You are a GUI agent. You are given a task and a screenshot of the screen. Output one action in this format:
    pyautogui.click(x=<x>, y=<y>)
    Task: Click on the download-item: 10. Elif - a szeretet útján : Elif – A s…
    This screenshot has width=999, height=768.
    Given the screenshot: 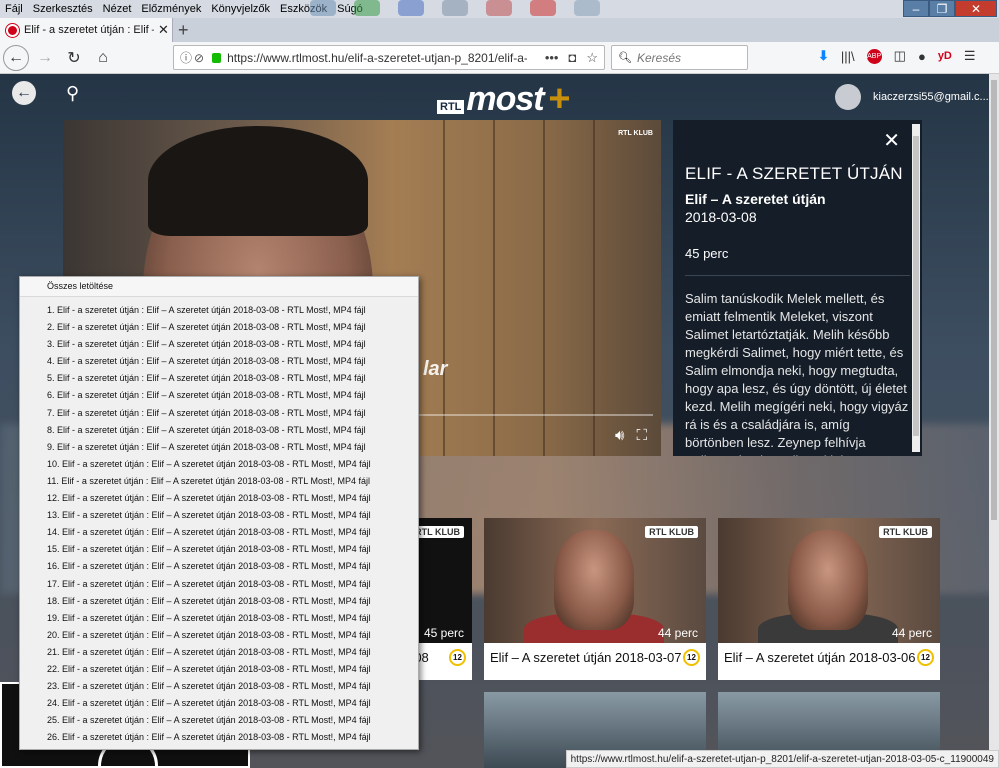 What is the action you would take?
    pyautogui.click(x=219, y=464)
    